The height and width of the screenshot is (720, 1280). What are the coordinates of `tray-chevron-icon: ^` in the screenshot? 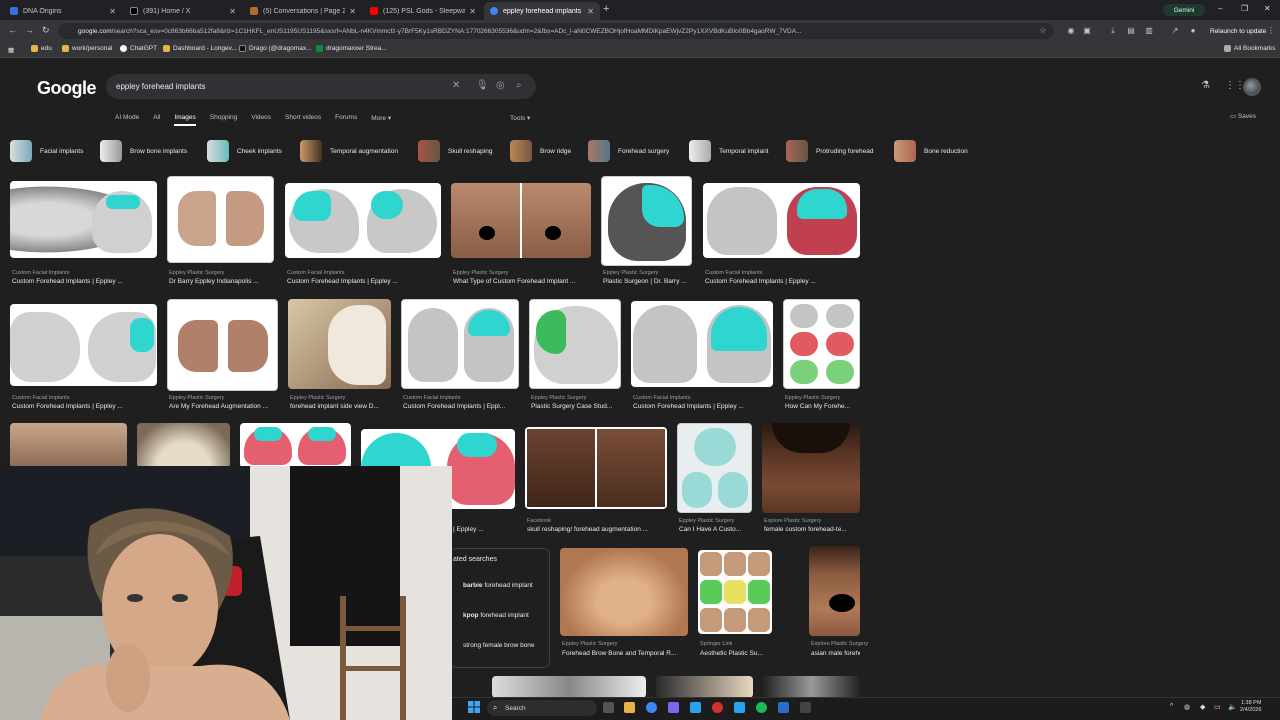 It's located at (1171, 706).